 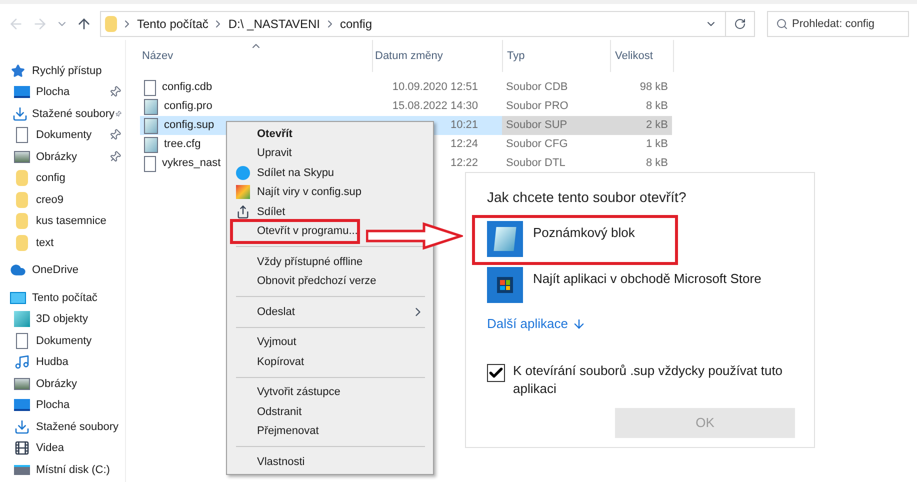 I want to click on dialog-title: Jak chcete tento soubor otevřít?, so click(x=587, y=197).